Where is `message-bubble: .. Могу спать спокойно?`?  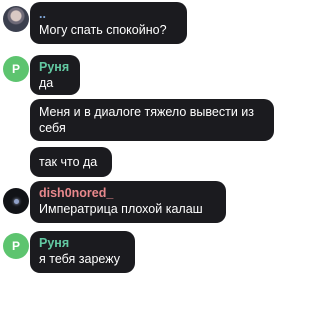
message-bubble: .. Могу спать спокойно? is located at coordinates (108, 23).